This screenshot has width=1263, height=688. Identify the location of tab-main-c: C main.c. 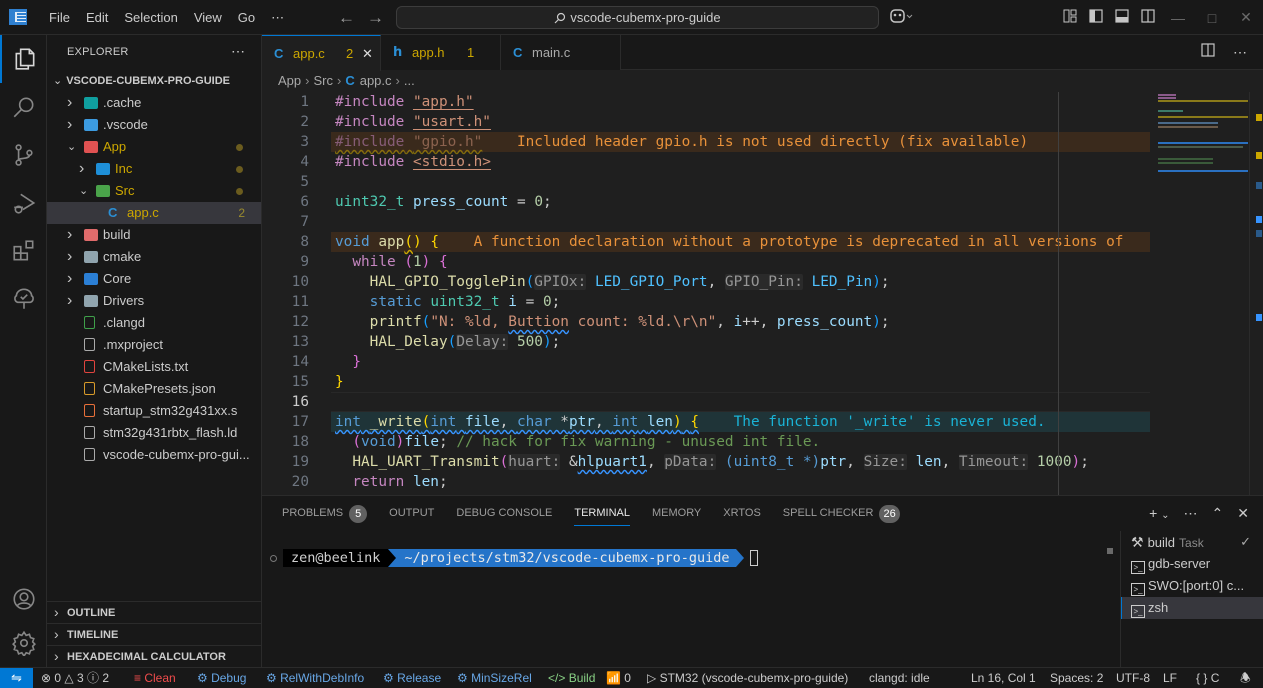
(561, 52).